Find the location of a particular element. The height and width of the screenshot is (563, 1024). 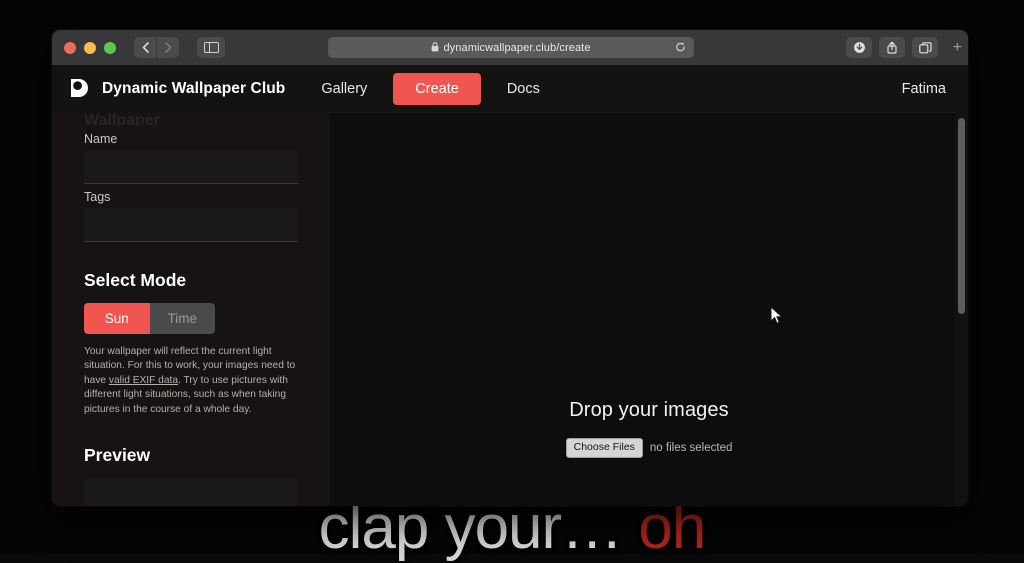

lock-icon is located at coordinates (435, 48).